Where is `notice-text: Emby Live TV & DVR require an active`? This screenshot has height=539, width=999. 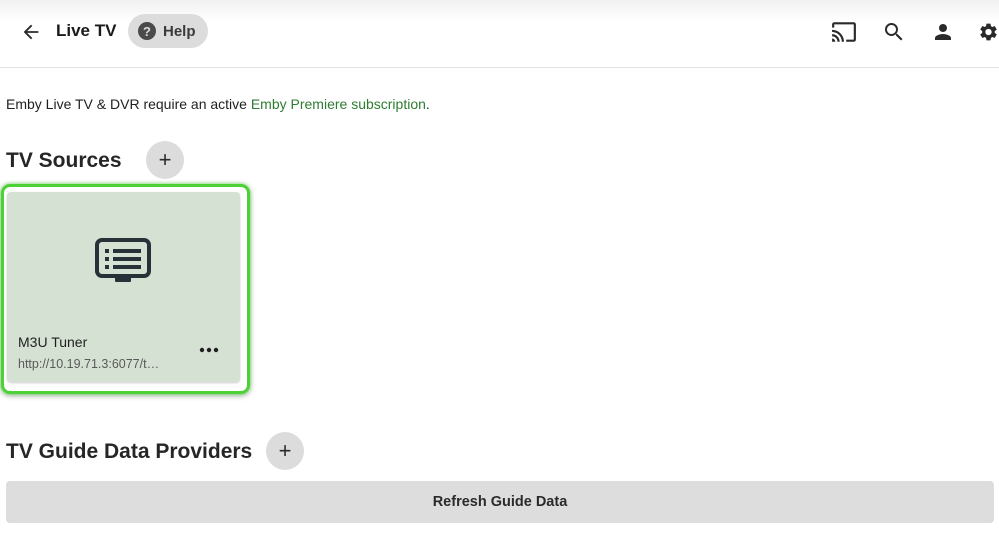 notice-text: Emby Live TV & DVR require an active is located at coordinates (128, 104).